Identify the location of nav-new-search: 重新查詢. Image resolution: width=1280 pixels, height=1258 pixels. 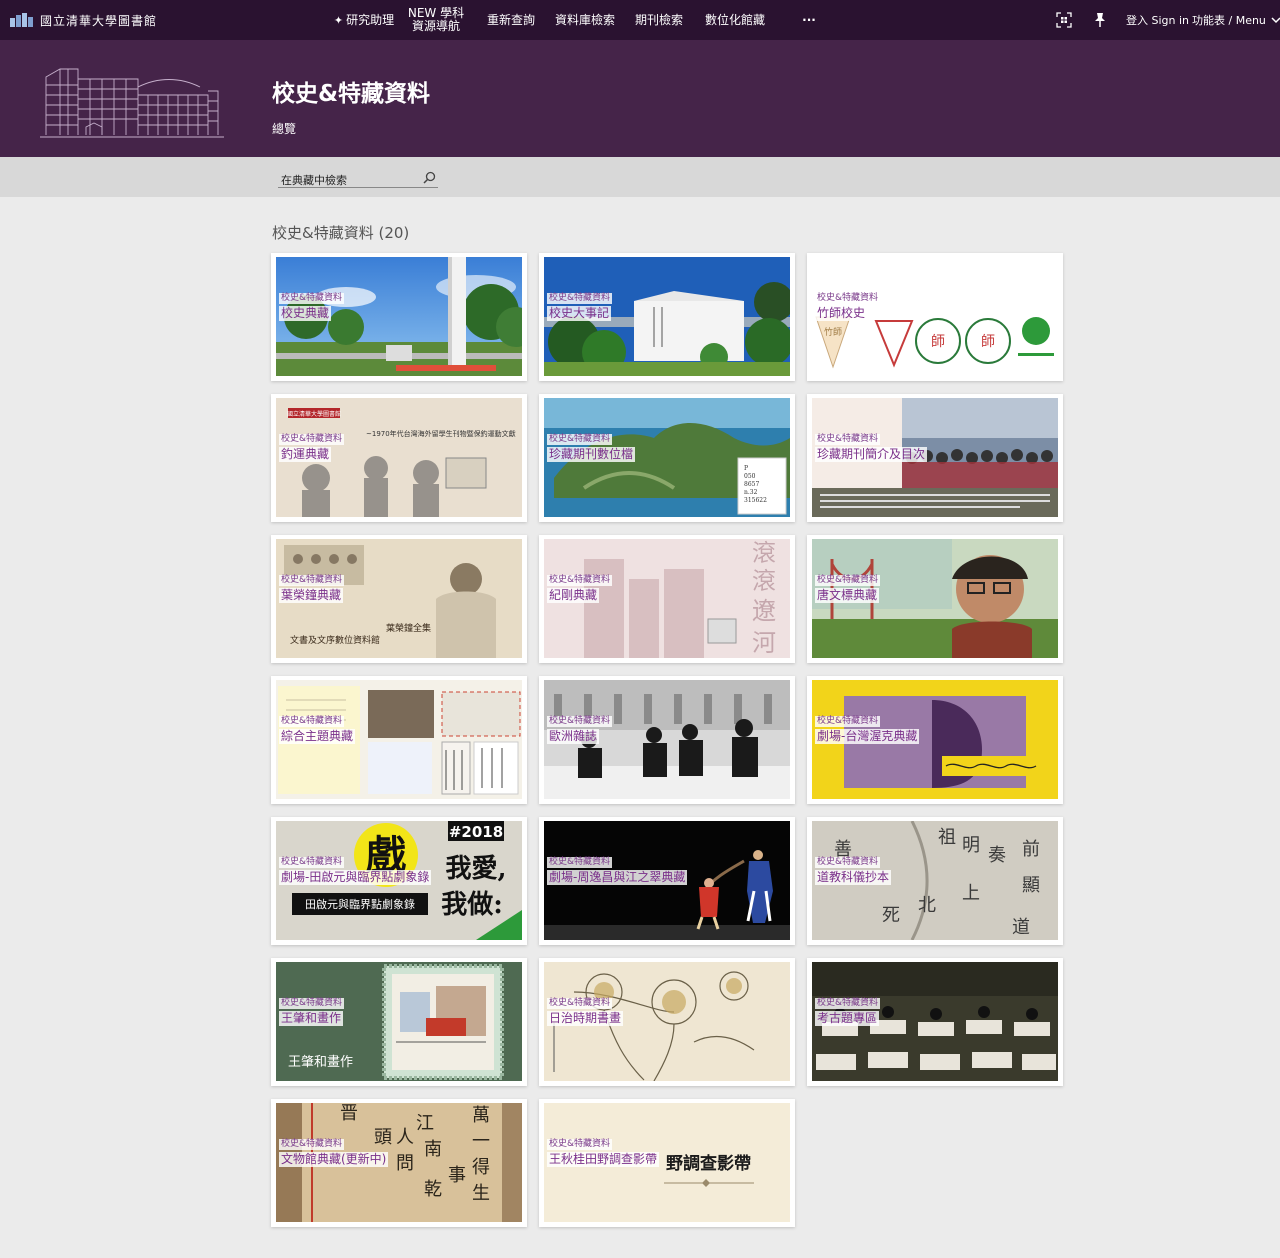
(511, 20).